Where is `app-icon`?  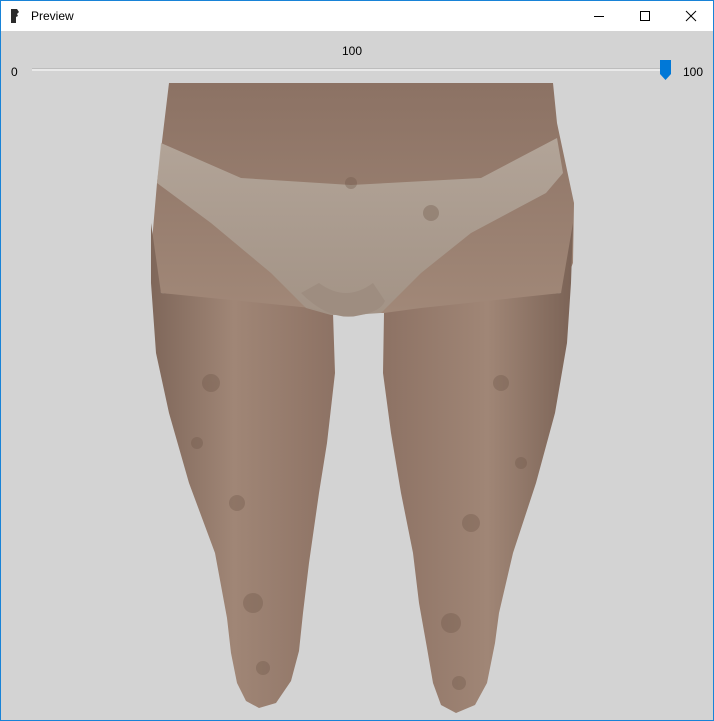 app-icon is located at coordinates (15, 16).